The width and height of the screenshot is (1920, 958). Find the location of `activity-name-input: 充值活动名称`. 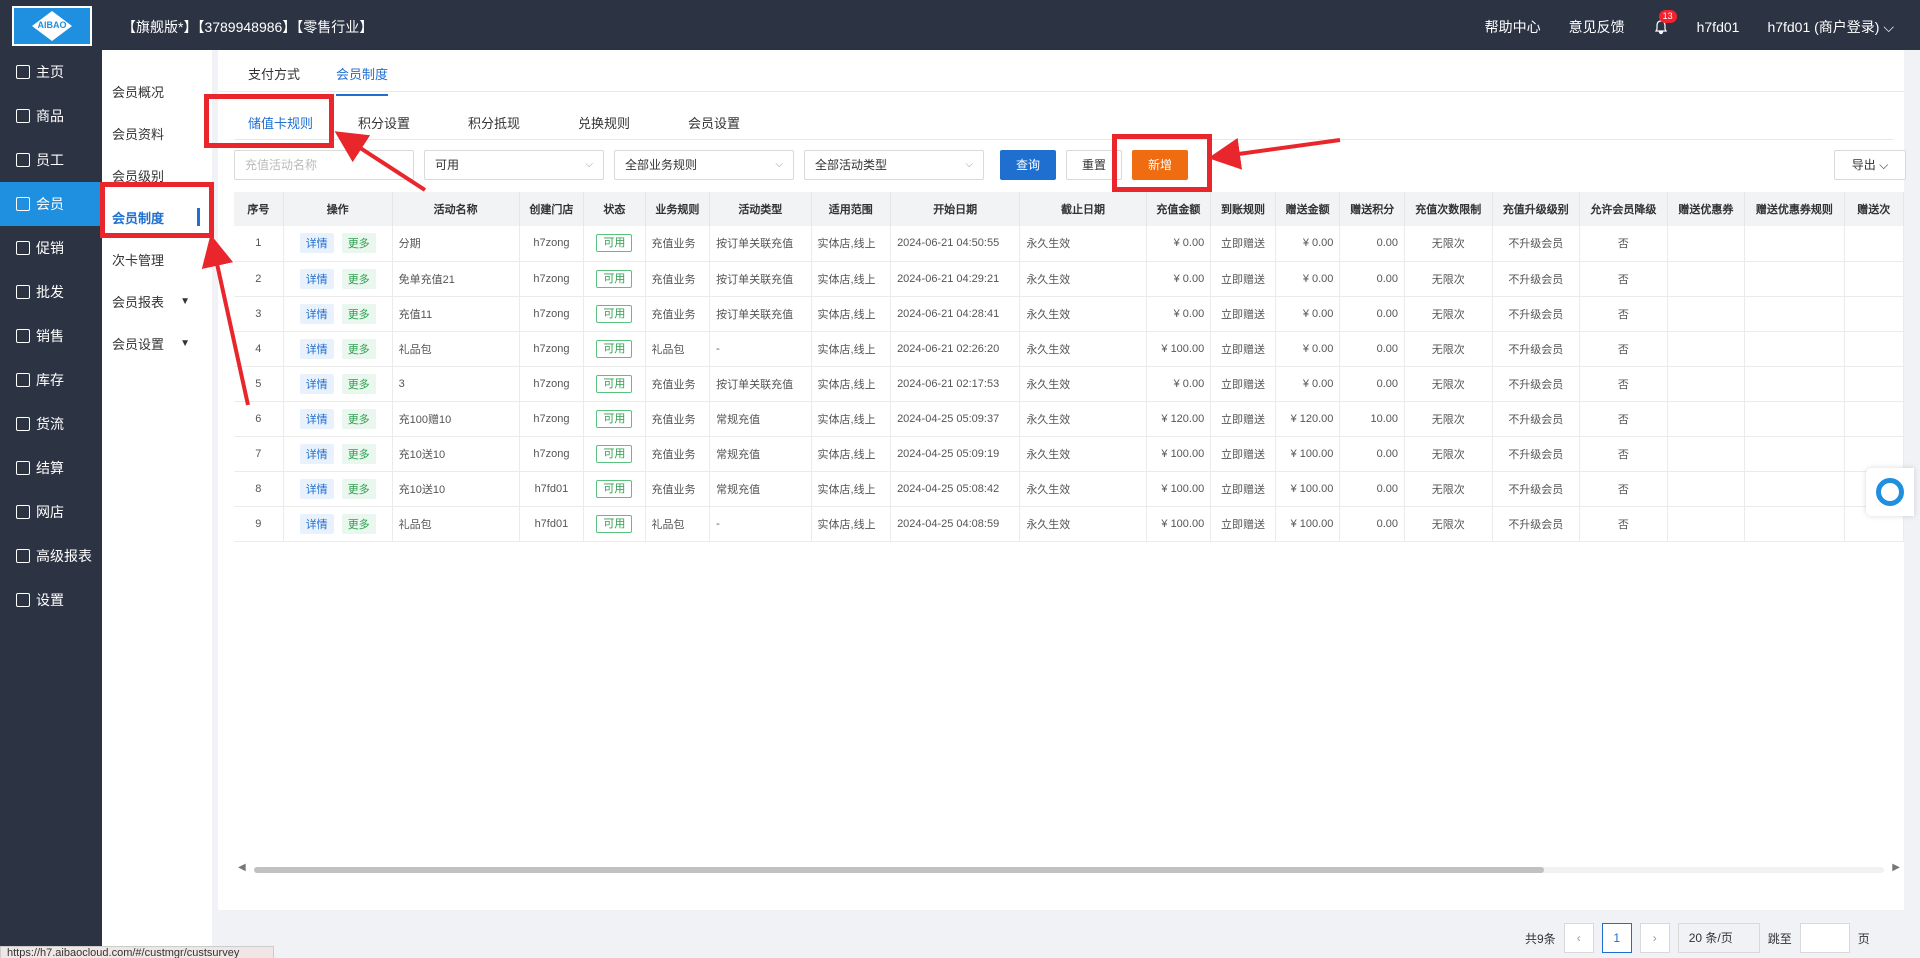

activity-name-input: 充值活动名称 is located at coordinates (324, 165).